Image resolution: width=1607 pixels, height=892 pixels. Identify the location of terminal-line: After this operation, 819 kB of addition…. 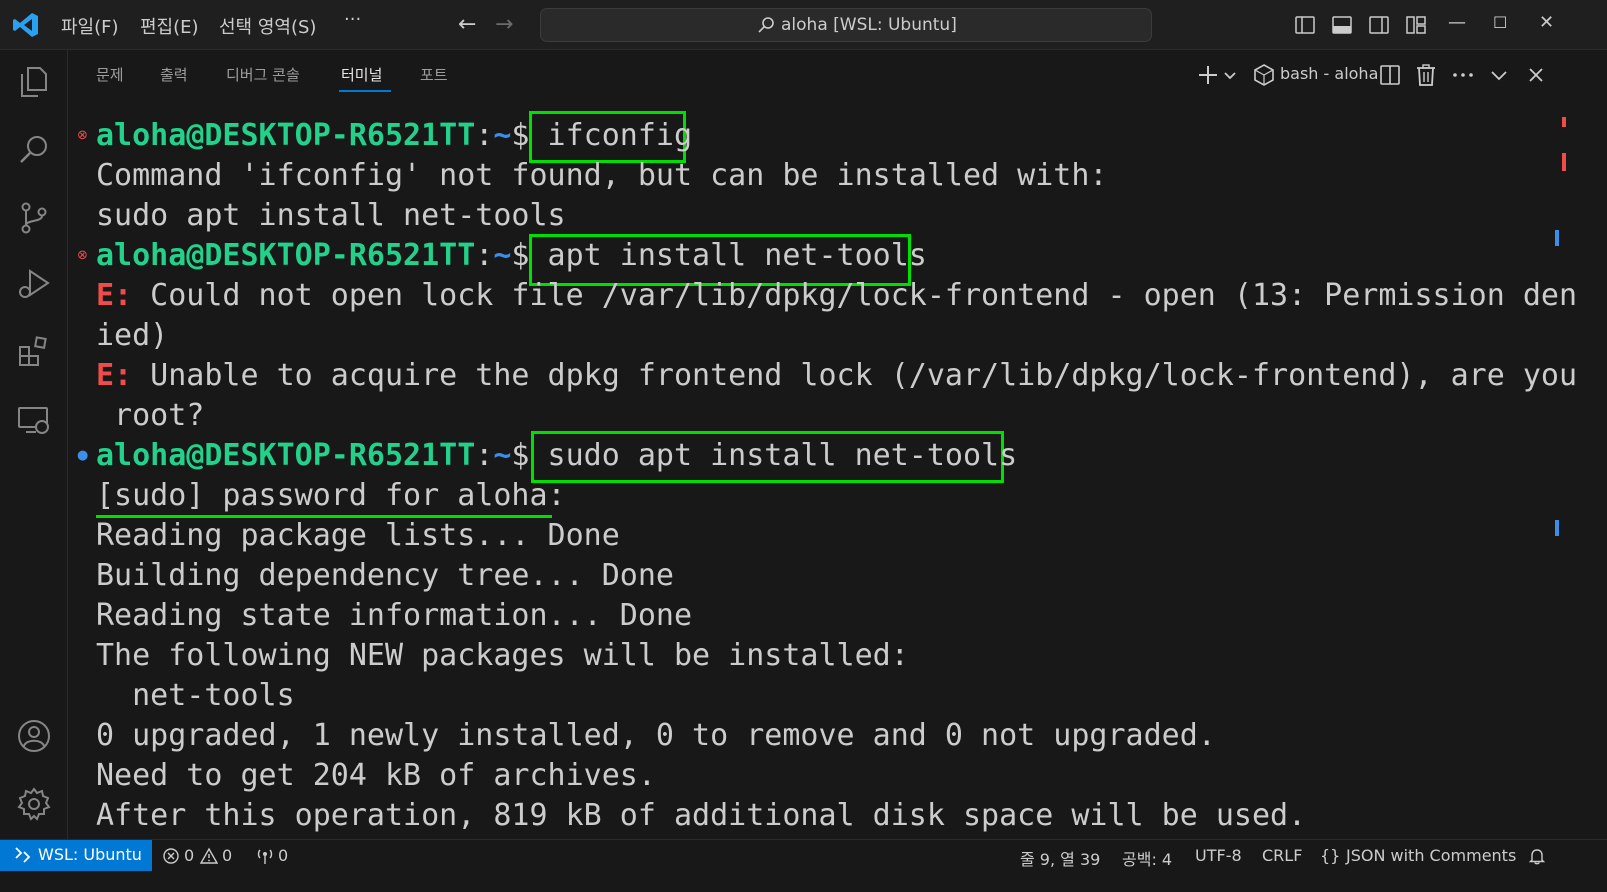
(701, 815).